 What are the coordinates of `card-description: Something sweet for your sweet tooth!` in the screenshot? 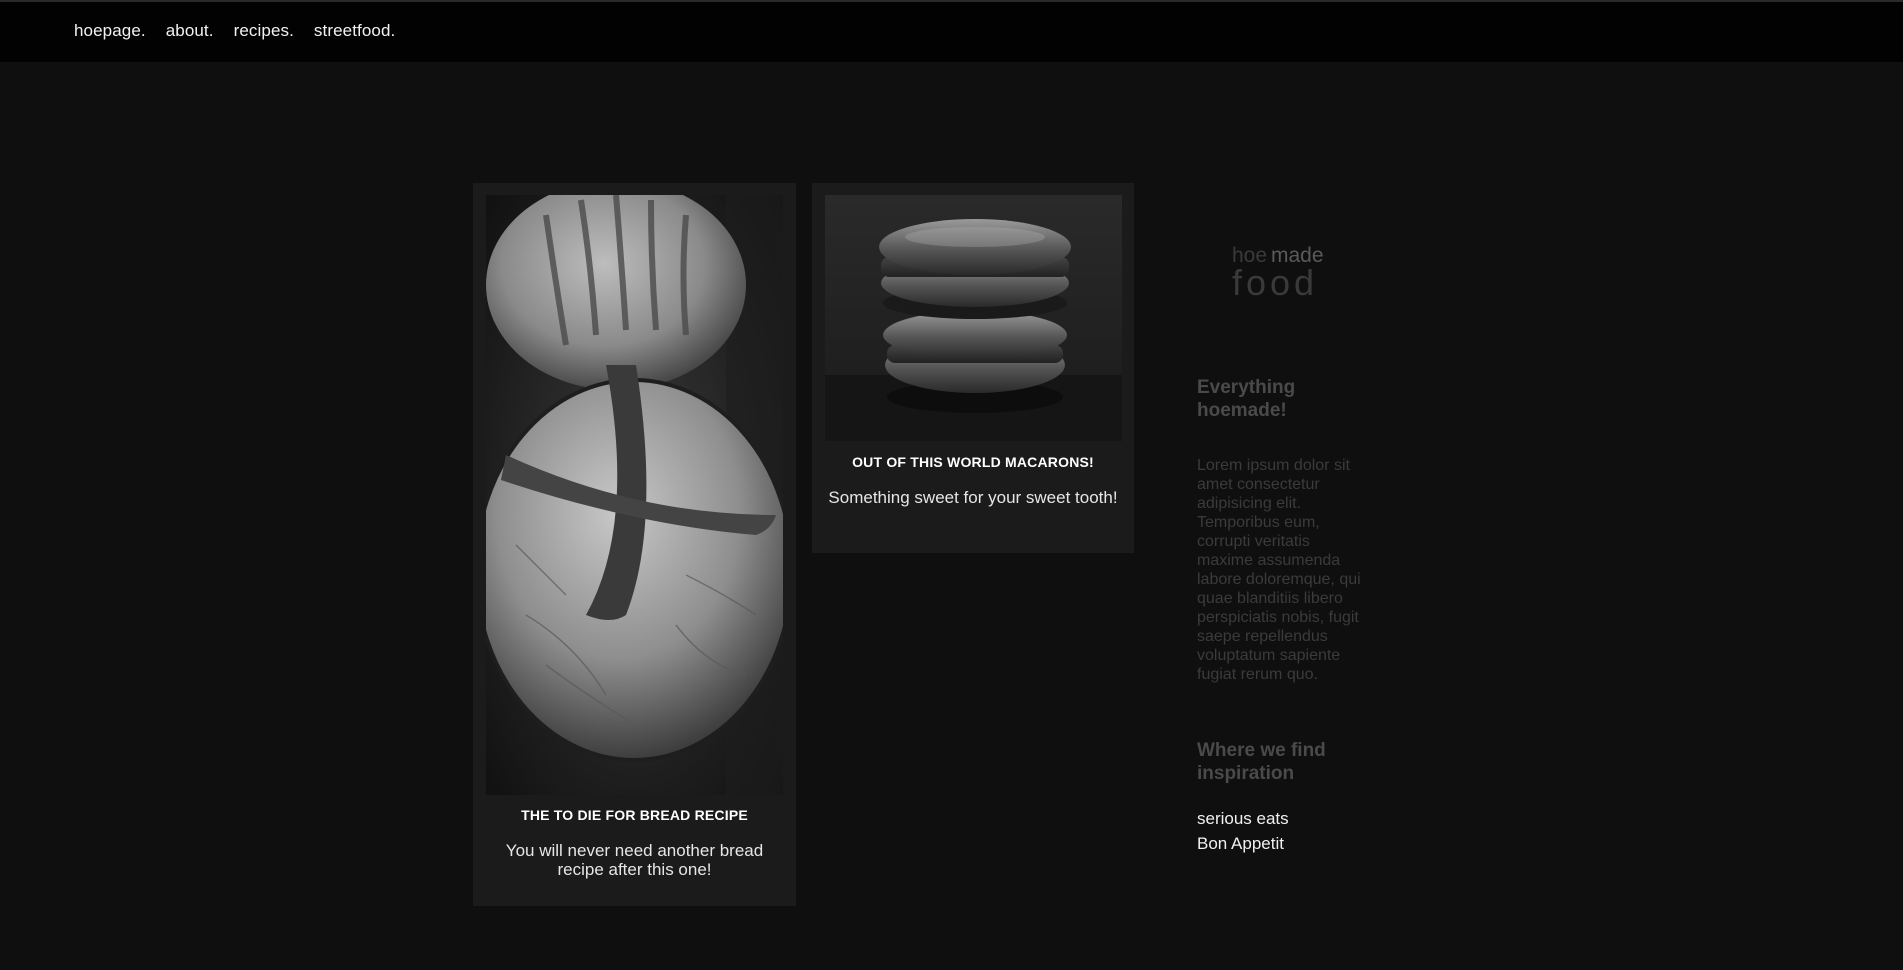 It's located at (973, 497).